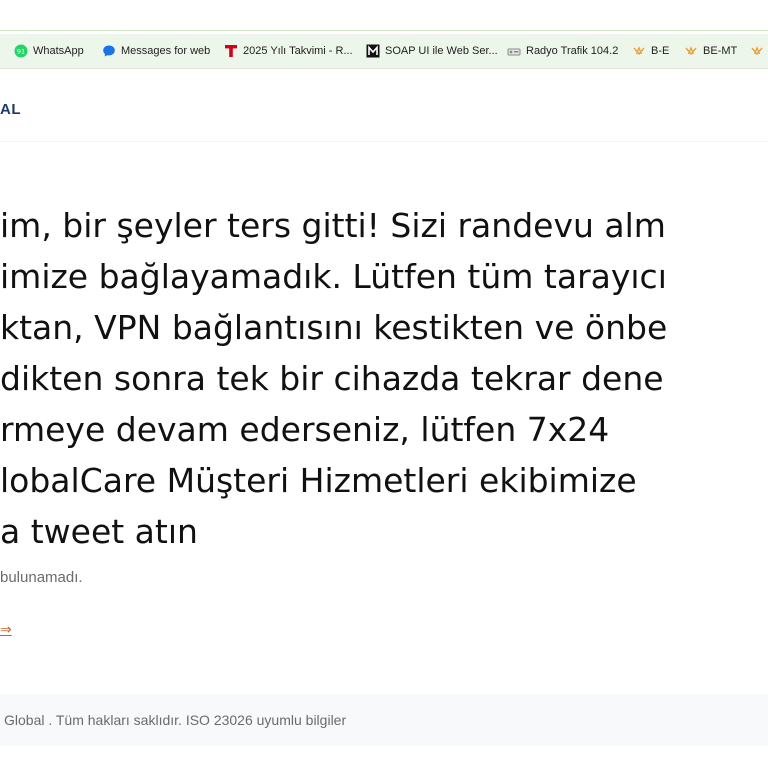 This screenshot has width=768, height=768. I want to click on bookmark-be-mt: BE-MT, so click(710, 51).